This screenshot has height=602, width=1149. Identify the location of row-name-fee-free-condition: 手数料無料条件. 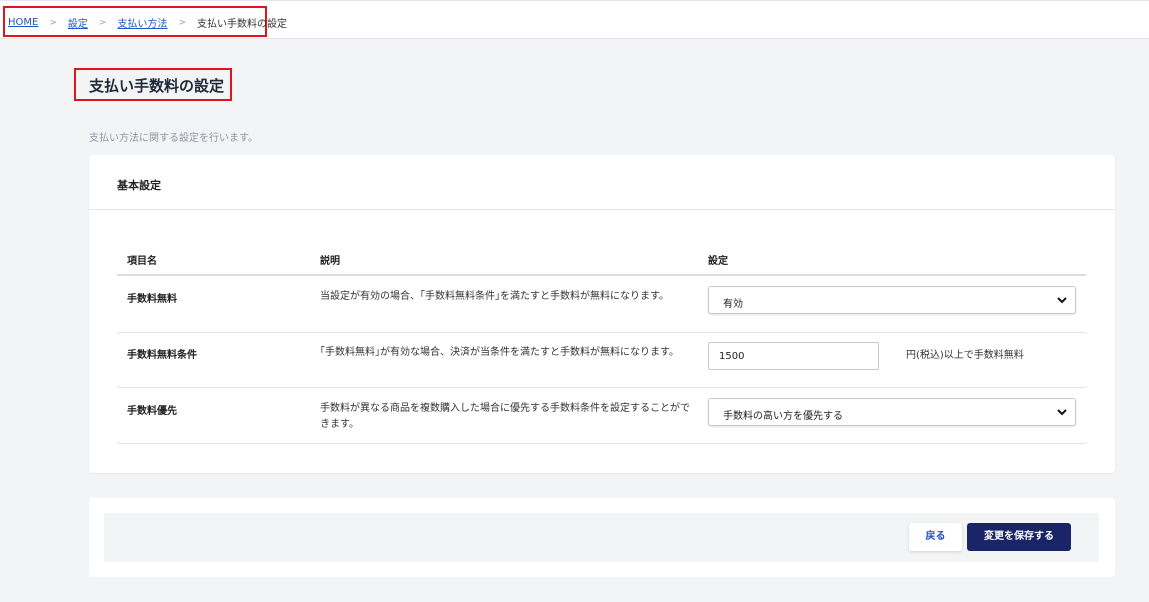
(162, 355).